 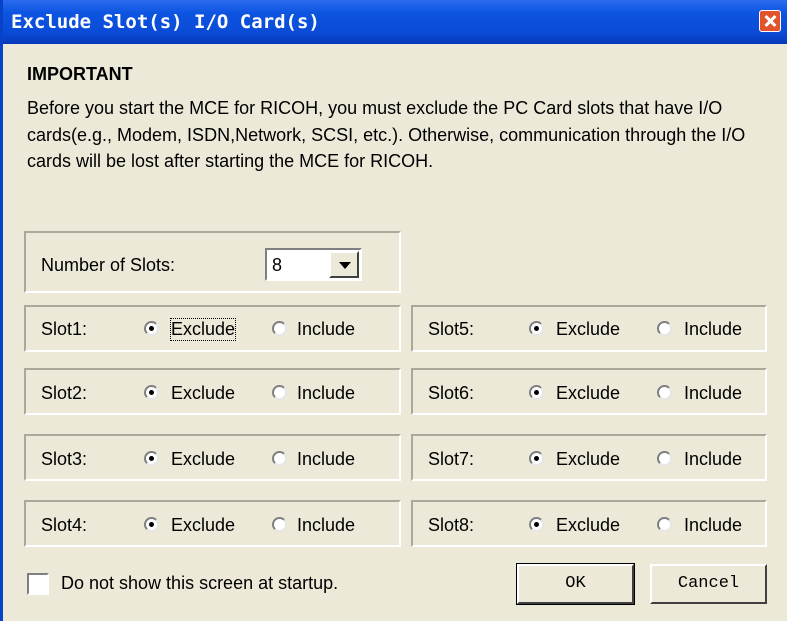 I want to click on close-button, so click(x=770, y=21).